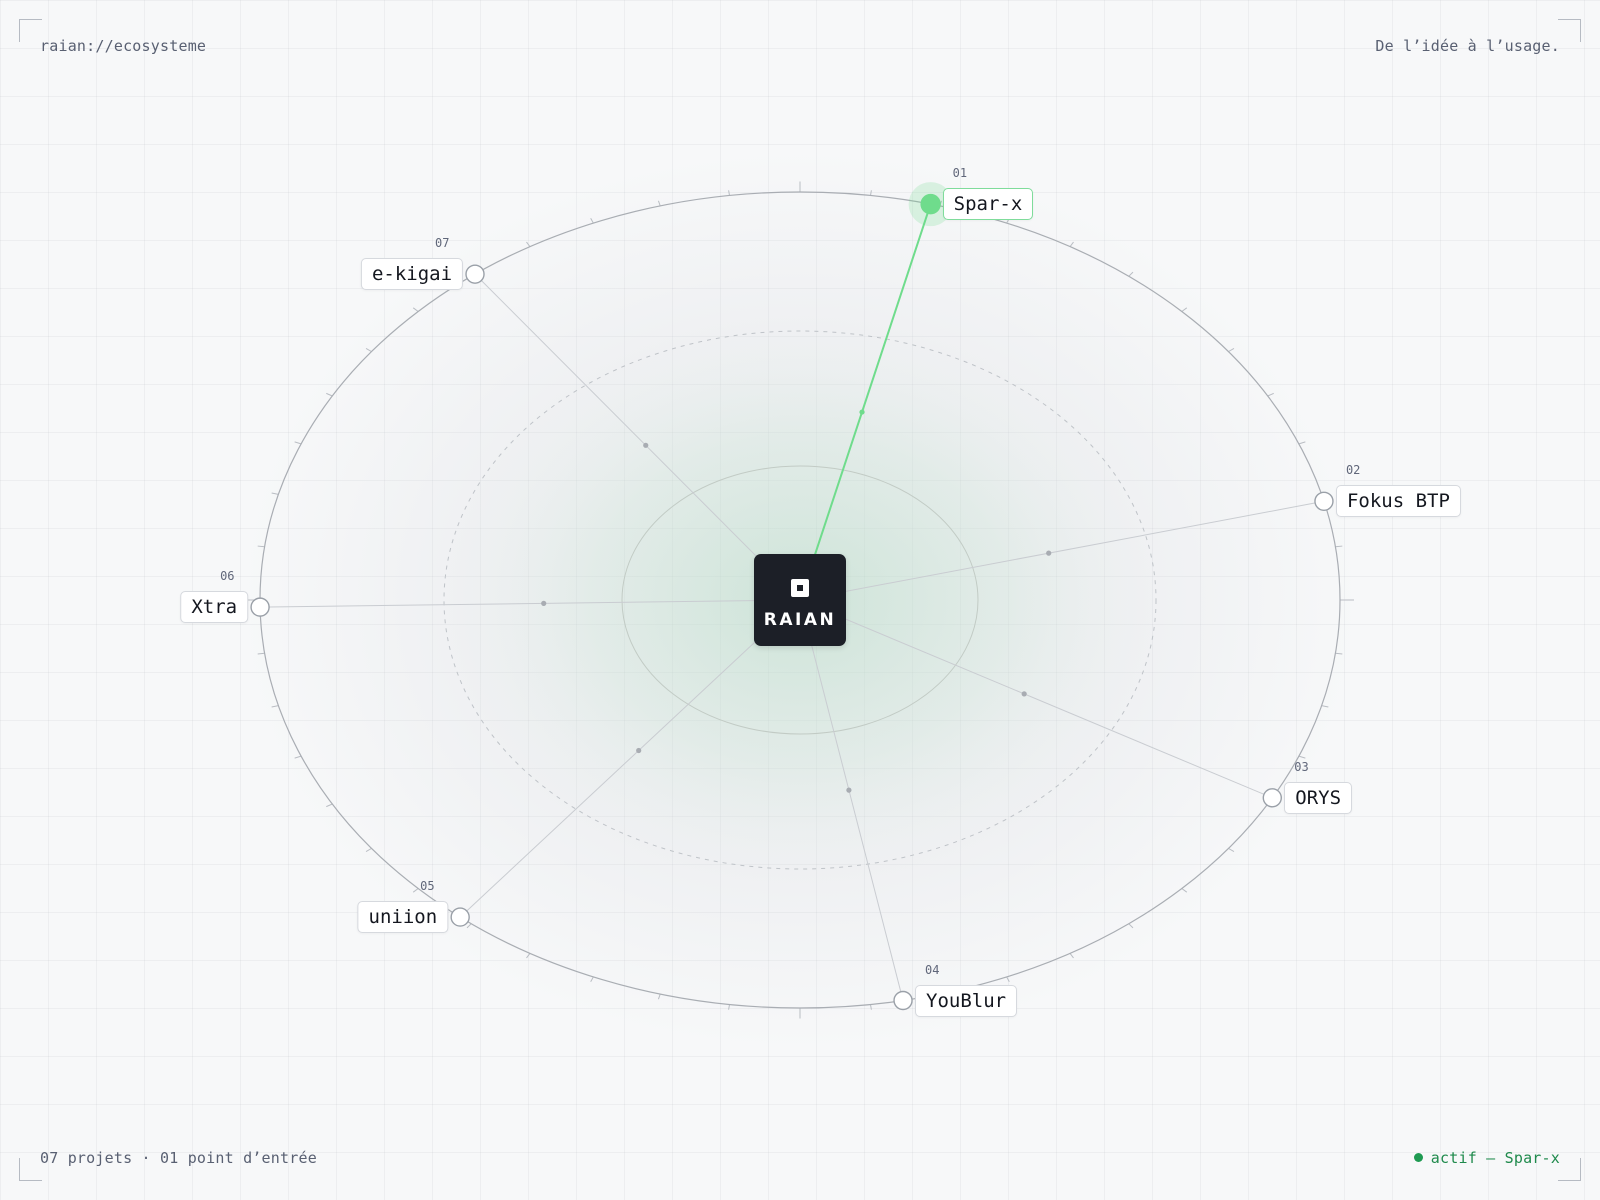  Describe the element at coordinates (1272, 798) in the screenshot. I see `node-marker-orys` at that location.